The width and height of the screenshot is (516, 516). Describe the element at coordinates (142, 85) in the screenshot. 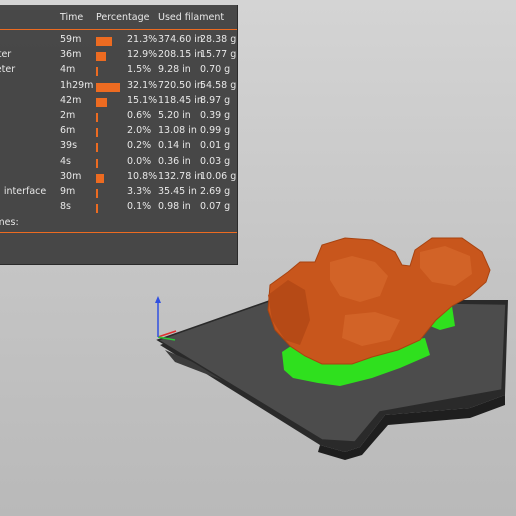

I see `feature-percentage: 32.1%` at that location.